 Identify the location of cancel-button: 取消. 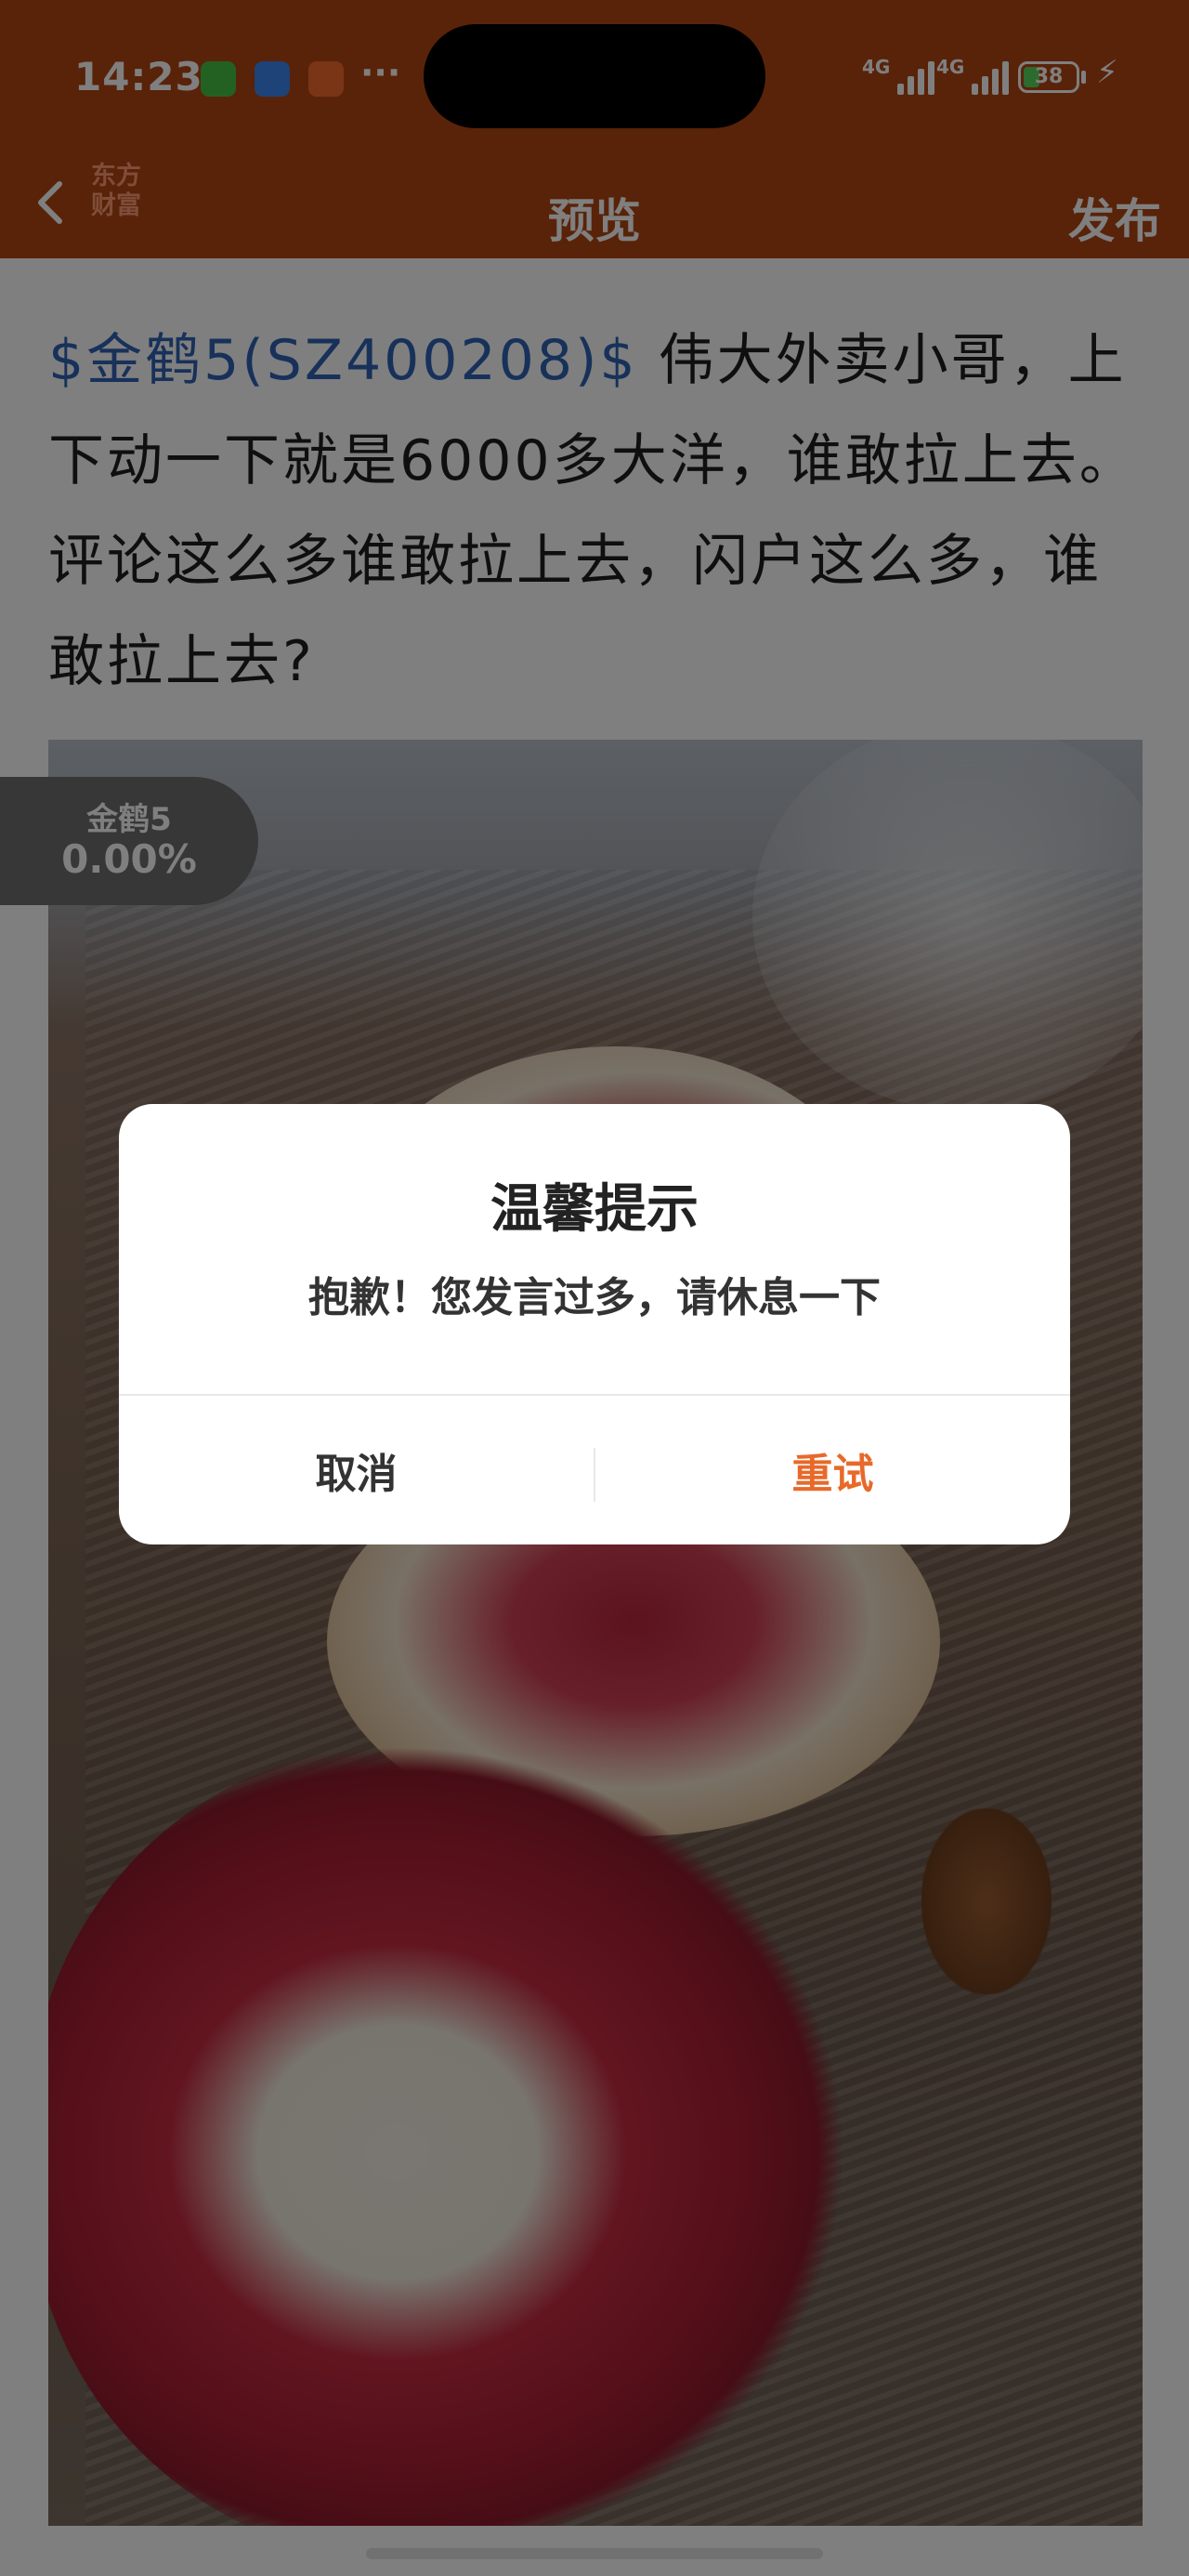
(356, 1470).